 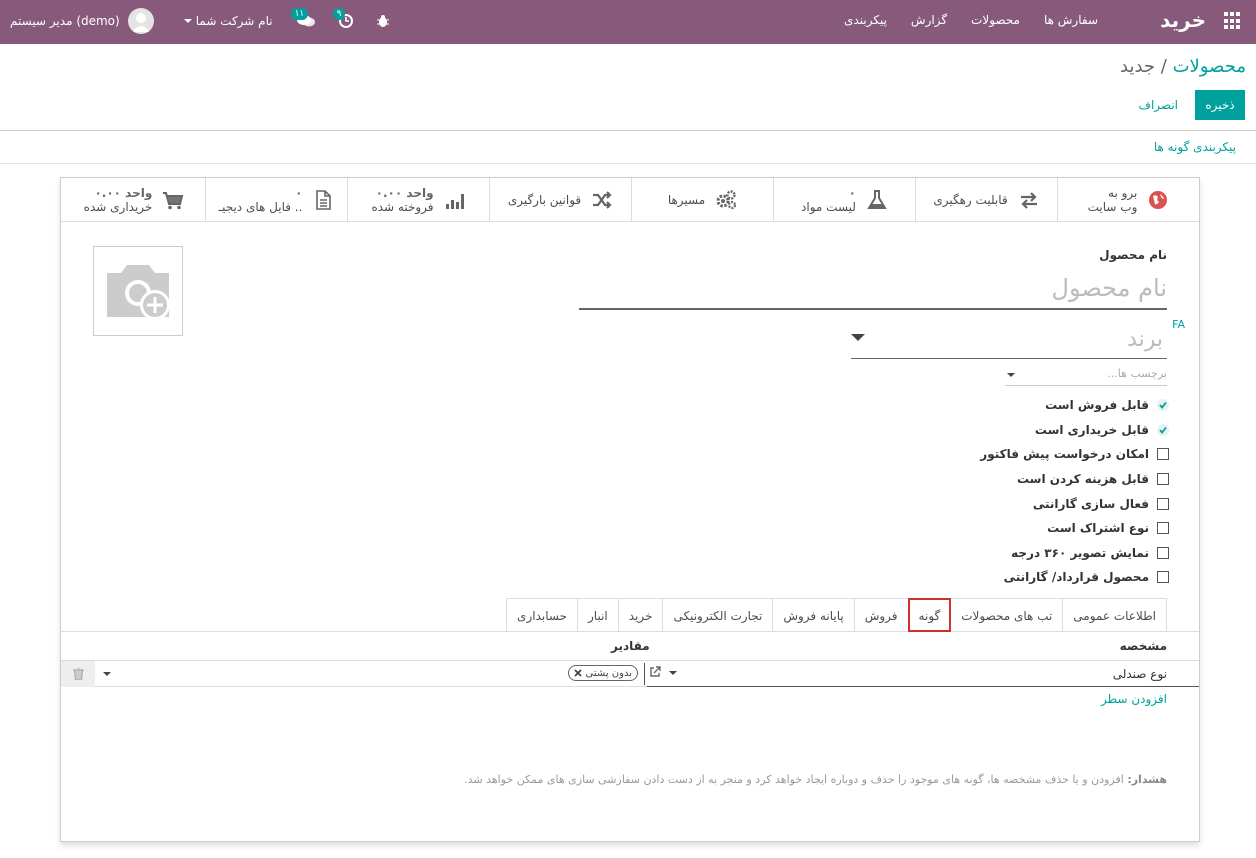 What do you see at coordinates (1091, 429) in the screenshot?
I see `option-label: قابل خریداری است` at bounding box center [1091, 429].